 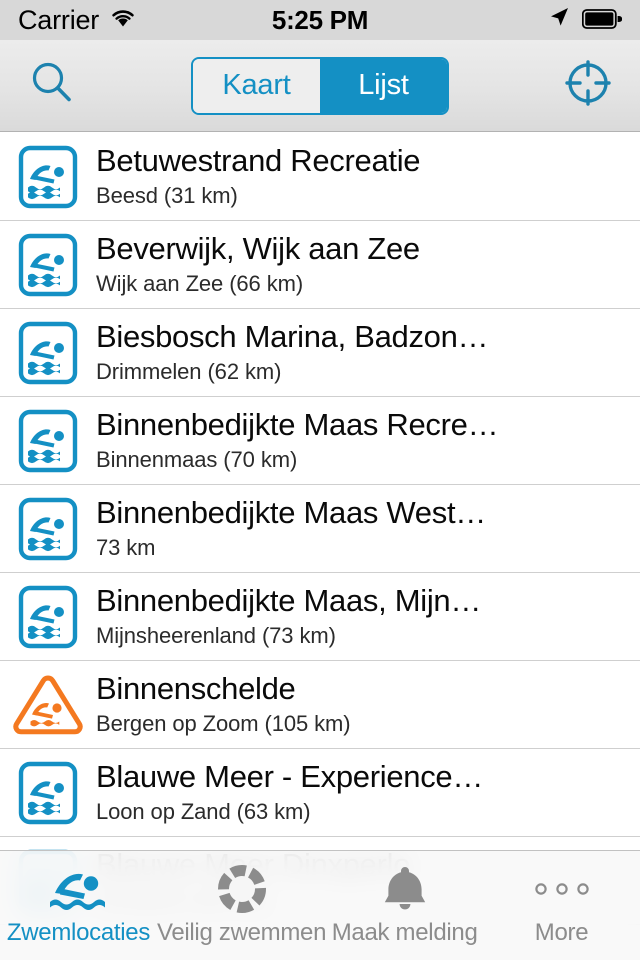 I want to click on swimmer-warning-triangle-icon, so click(x=48, y=705).